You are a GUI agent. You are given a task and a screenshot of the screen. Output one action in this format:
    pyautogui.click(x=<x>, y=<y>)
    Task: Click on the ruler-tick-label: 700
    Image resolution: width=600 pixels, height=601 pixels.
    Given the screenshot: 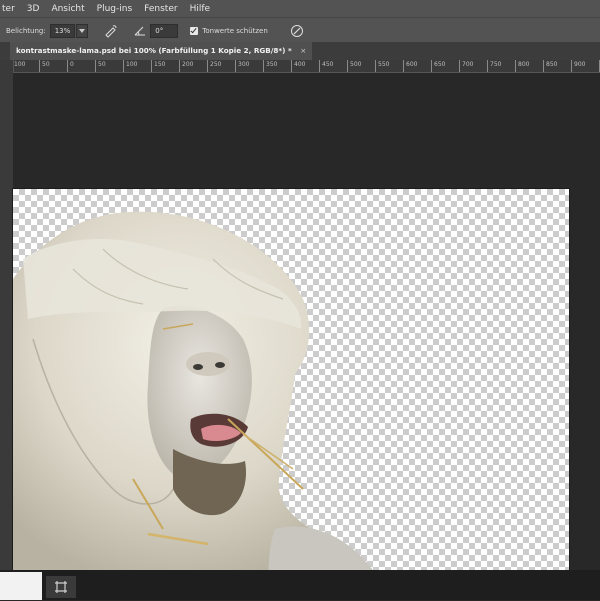 What is the action you would take?
    pyautogui.click(x=466, y=66)
    